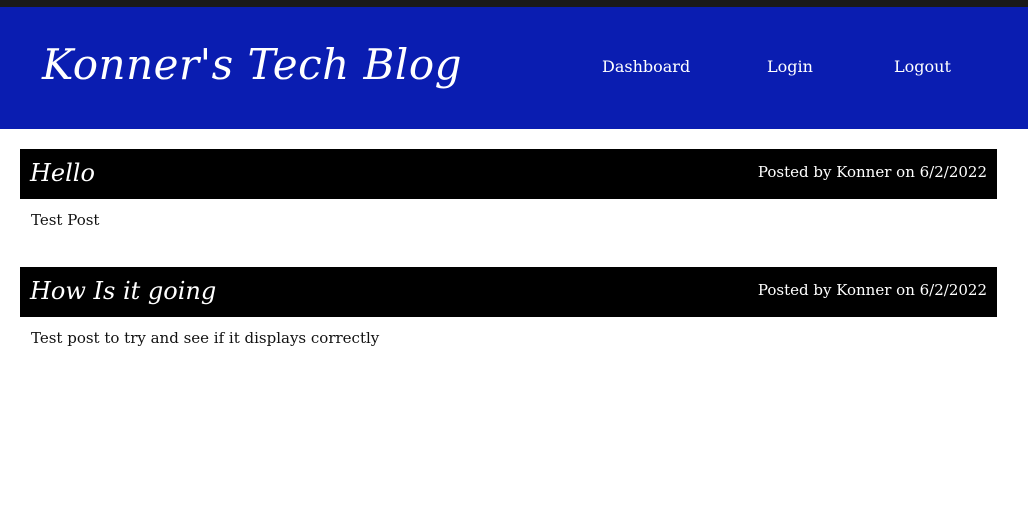  I want to click on nav-logout-link: Logout, so click(922, 67).